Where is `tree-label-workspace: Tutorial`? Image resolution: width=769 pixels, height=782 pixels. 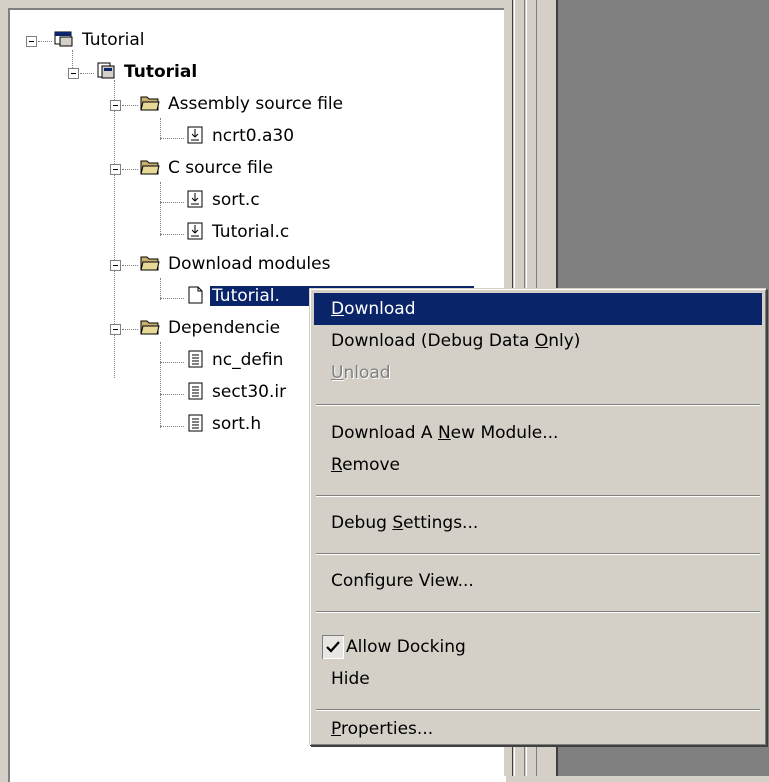
tree-label-workspace: Tutorial is located at coordinates (113, 40).